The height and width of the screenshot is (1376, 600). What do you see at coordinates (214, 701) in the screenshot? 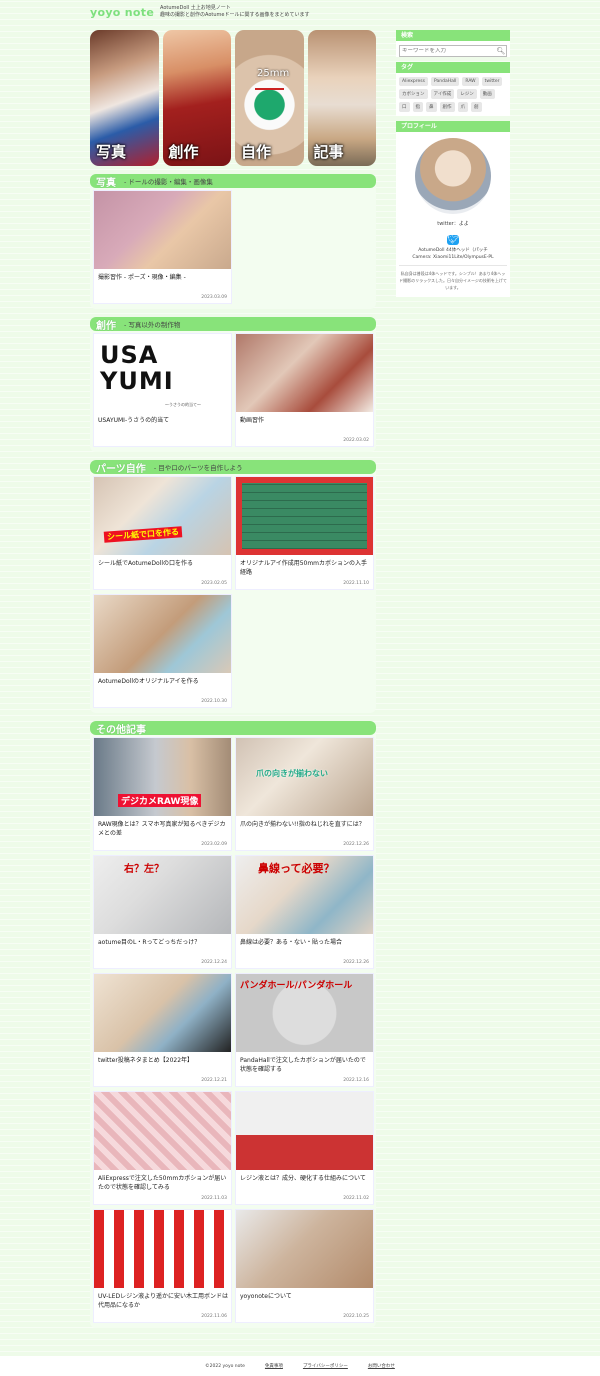
I see `article-date: 2022.10.30` at bounding box center [214, 701].